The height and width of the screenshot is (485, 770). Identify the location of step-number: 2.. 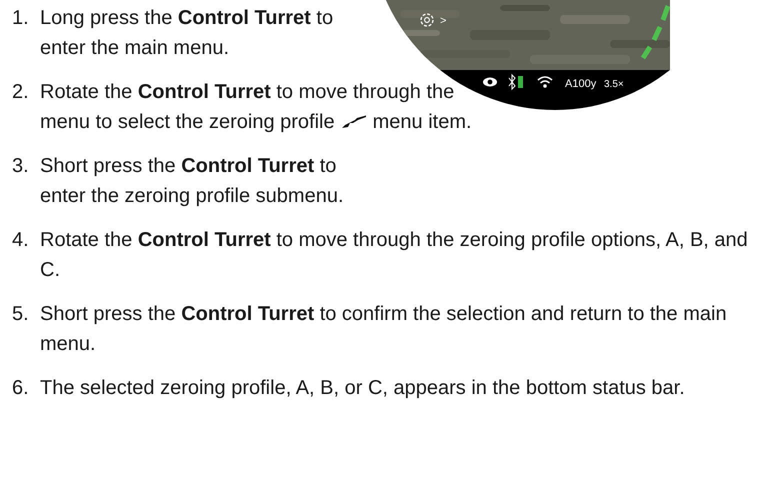
(21, 92).